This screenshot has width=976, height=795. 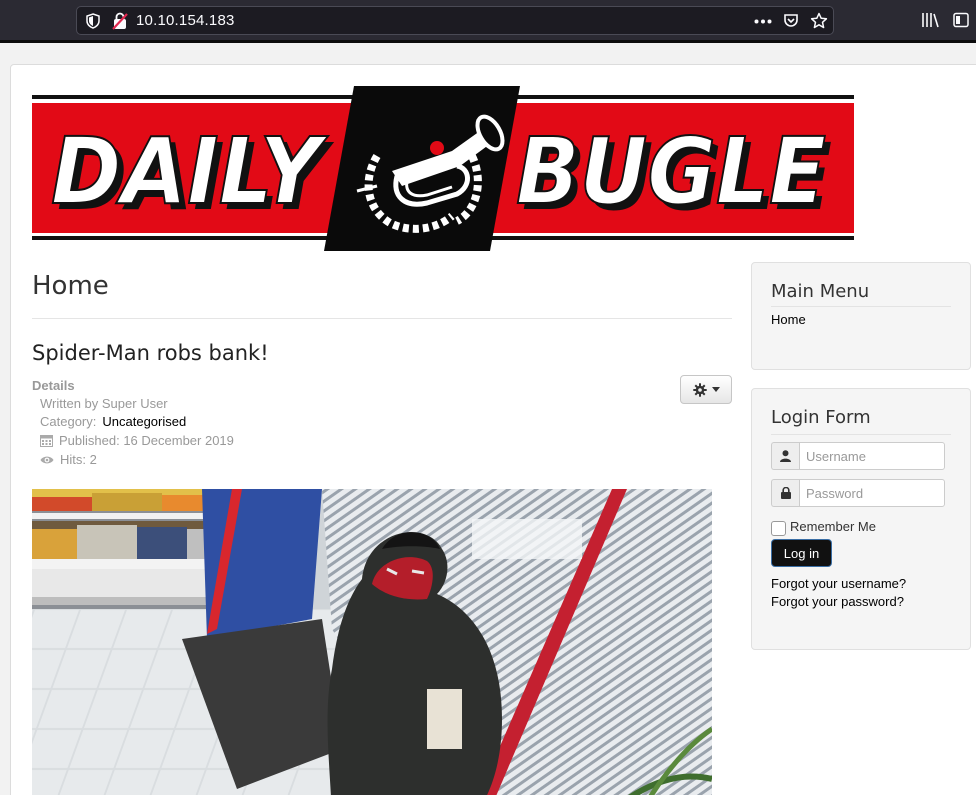 I want to click on login-form-title: Login Form, so click(x=821, y=417).